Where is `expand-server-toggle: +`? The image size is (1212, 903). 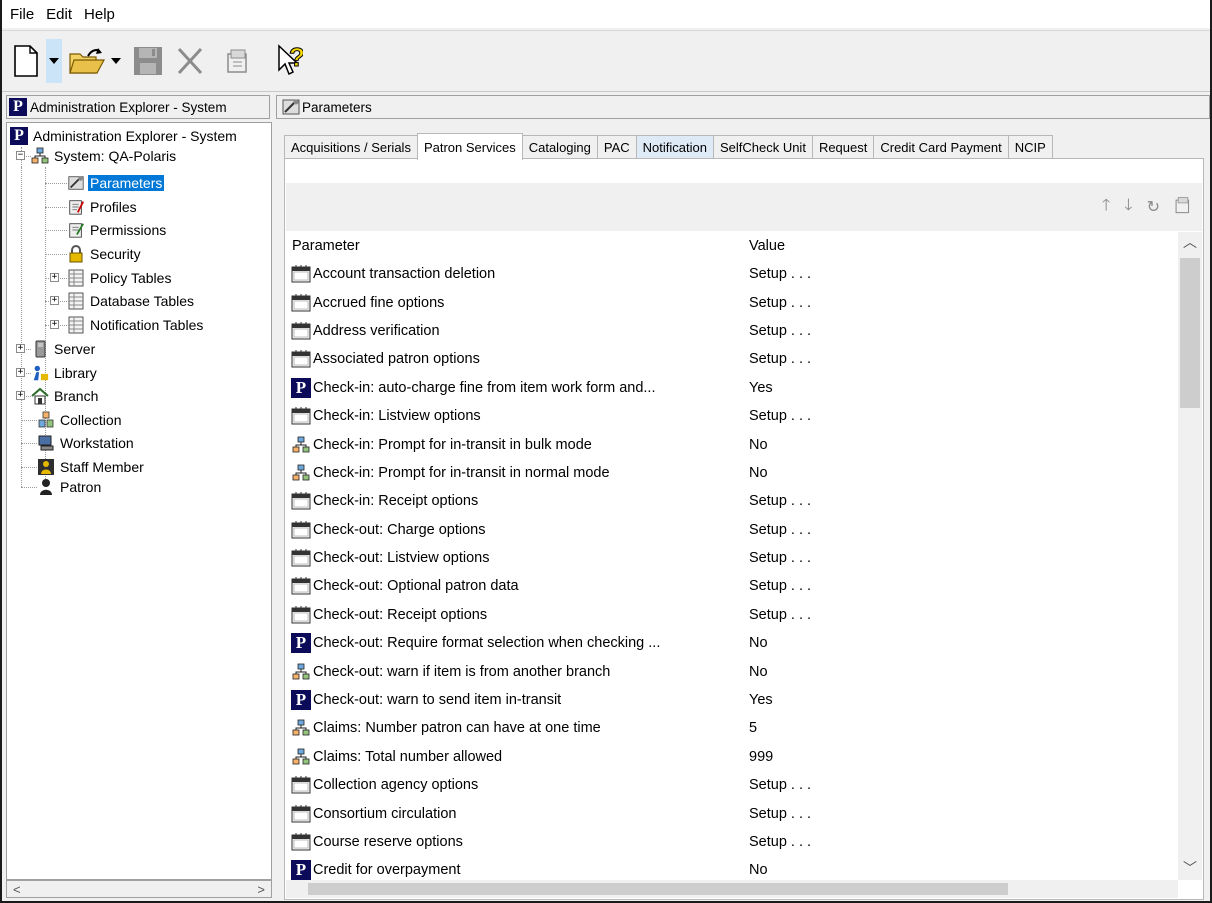 expand-server-toggle: + is located at coordinates (20, 348).